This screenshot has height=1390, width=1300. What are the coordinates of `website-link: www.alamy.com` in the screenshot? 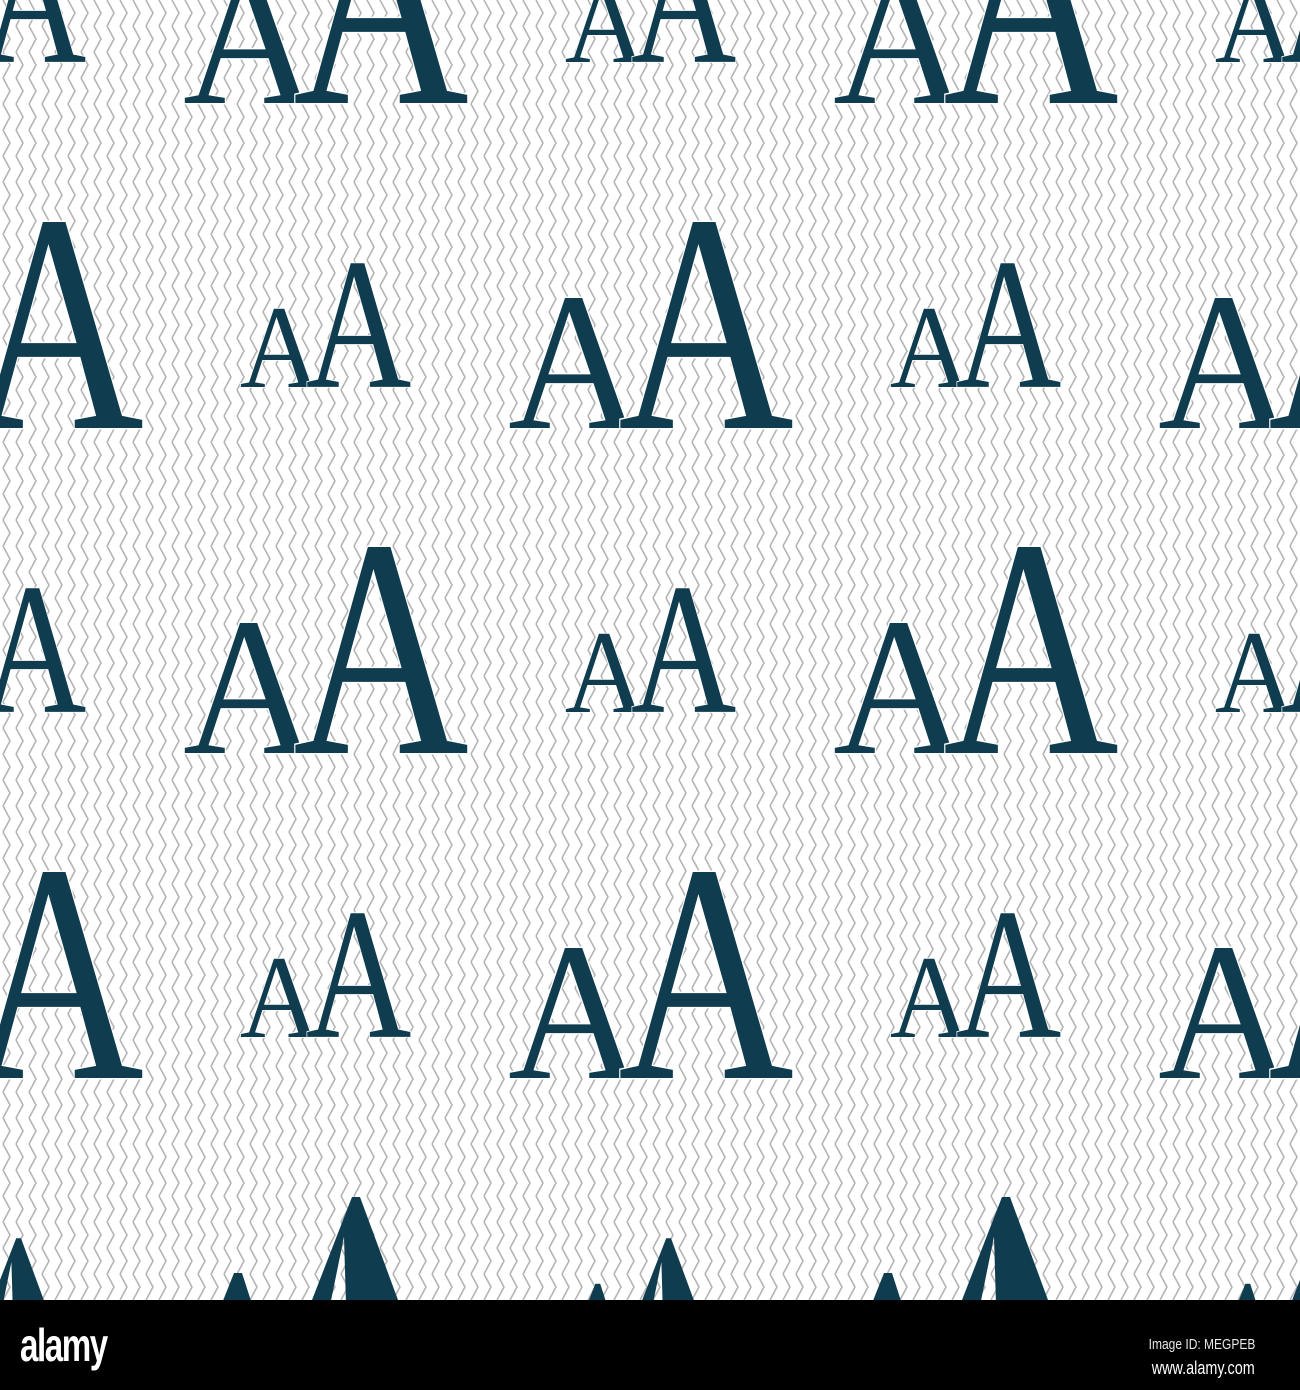 It's located at (1203, 1368).